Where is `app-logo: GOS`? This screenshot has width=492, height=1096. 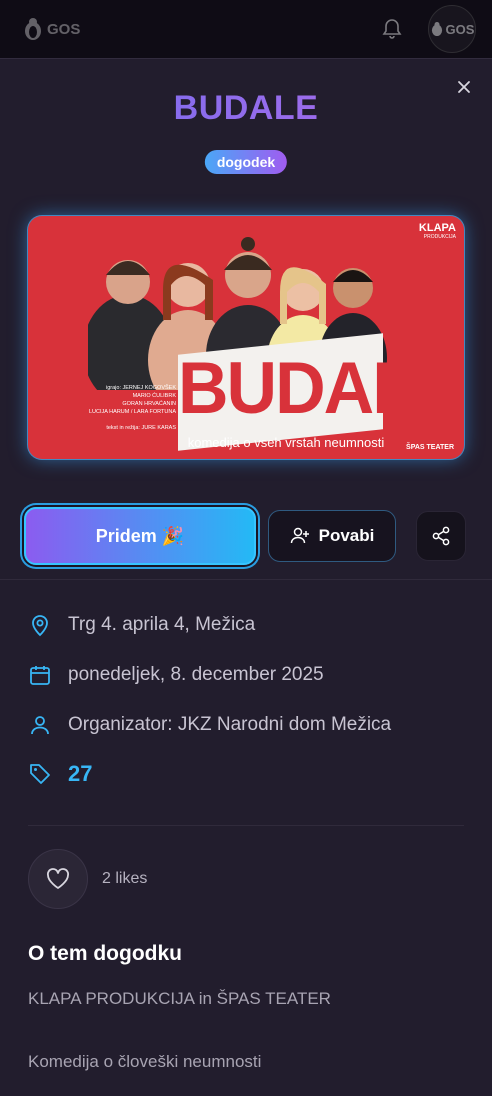
app-logo: GOS is located at coordinates (51, 29).